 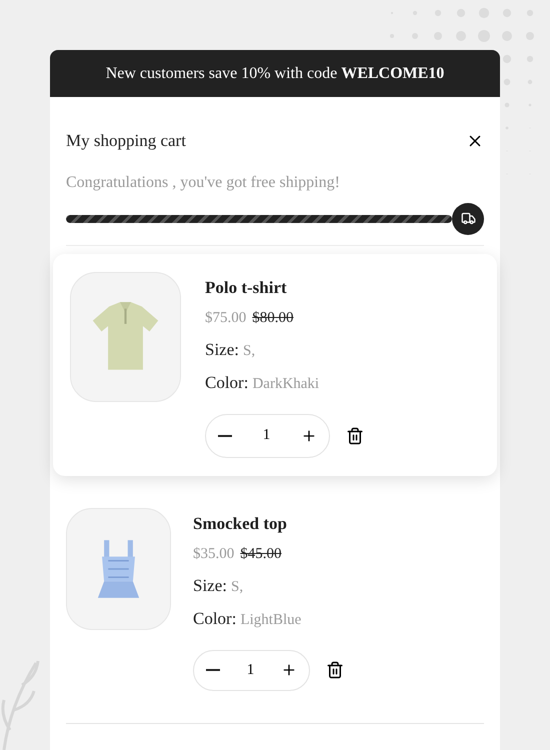 What do you see at coordinates (275, 74) in the screenshot?
I see `promo-text: New customers save 10% with code WELCOME10` at bounding box center [275, 74].